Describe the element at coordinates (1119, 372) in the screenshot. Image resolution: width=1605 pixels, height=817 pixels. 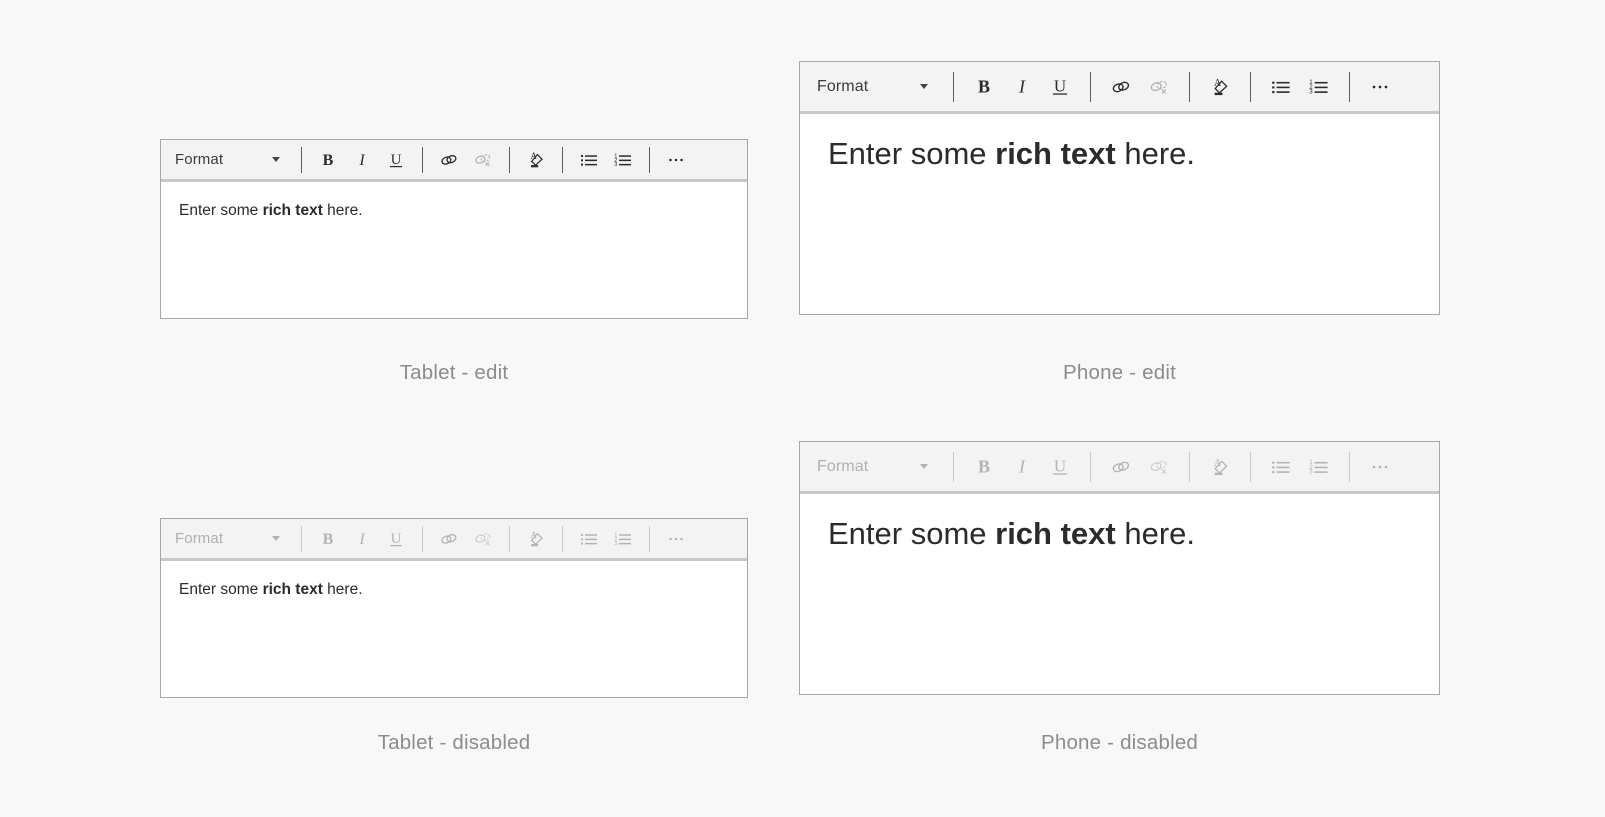
I see `caption-phone-edit: Phone - edit` at that location.